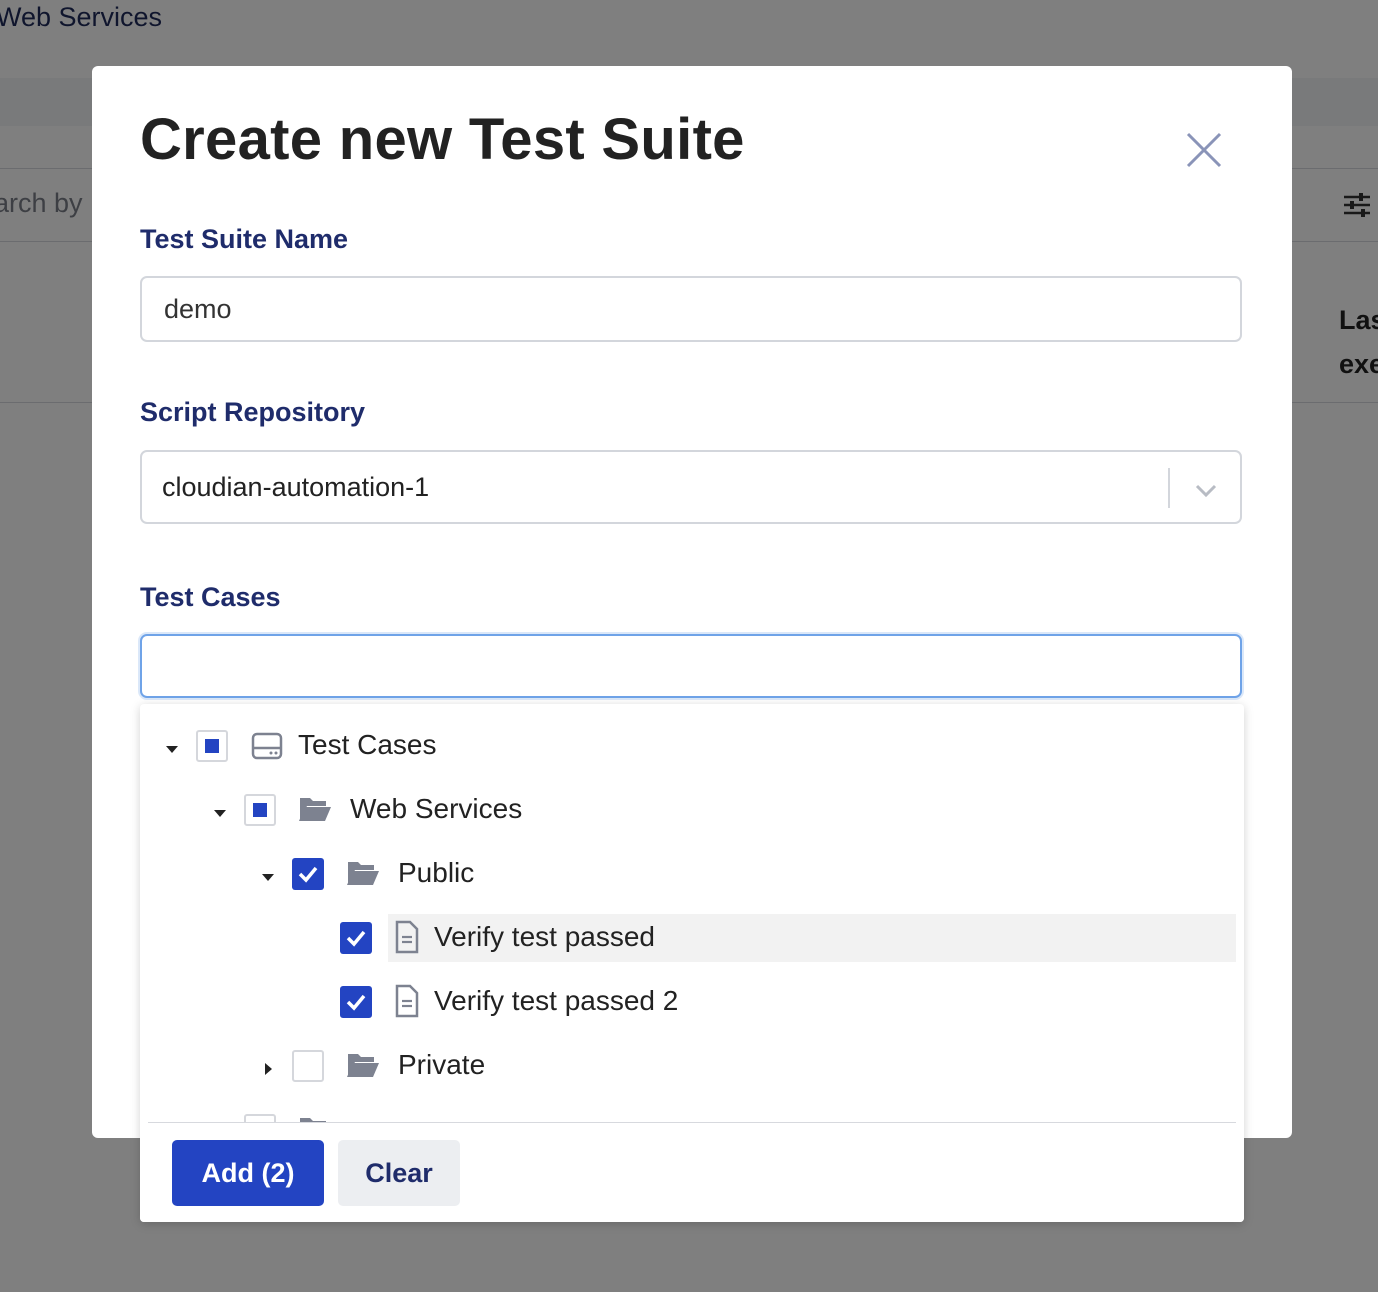 The height and width of the screenshot is (1292, 1378). I want to click on tree-node-label: Verify test passed 2, so click(556, 1000).